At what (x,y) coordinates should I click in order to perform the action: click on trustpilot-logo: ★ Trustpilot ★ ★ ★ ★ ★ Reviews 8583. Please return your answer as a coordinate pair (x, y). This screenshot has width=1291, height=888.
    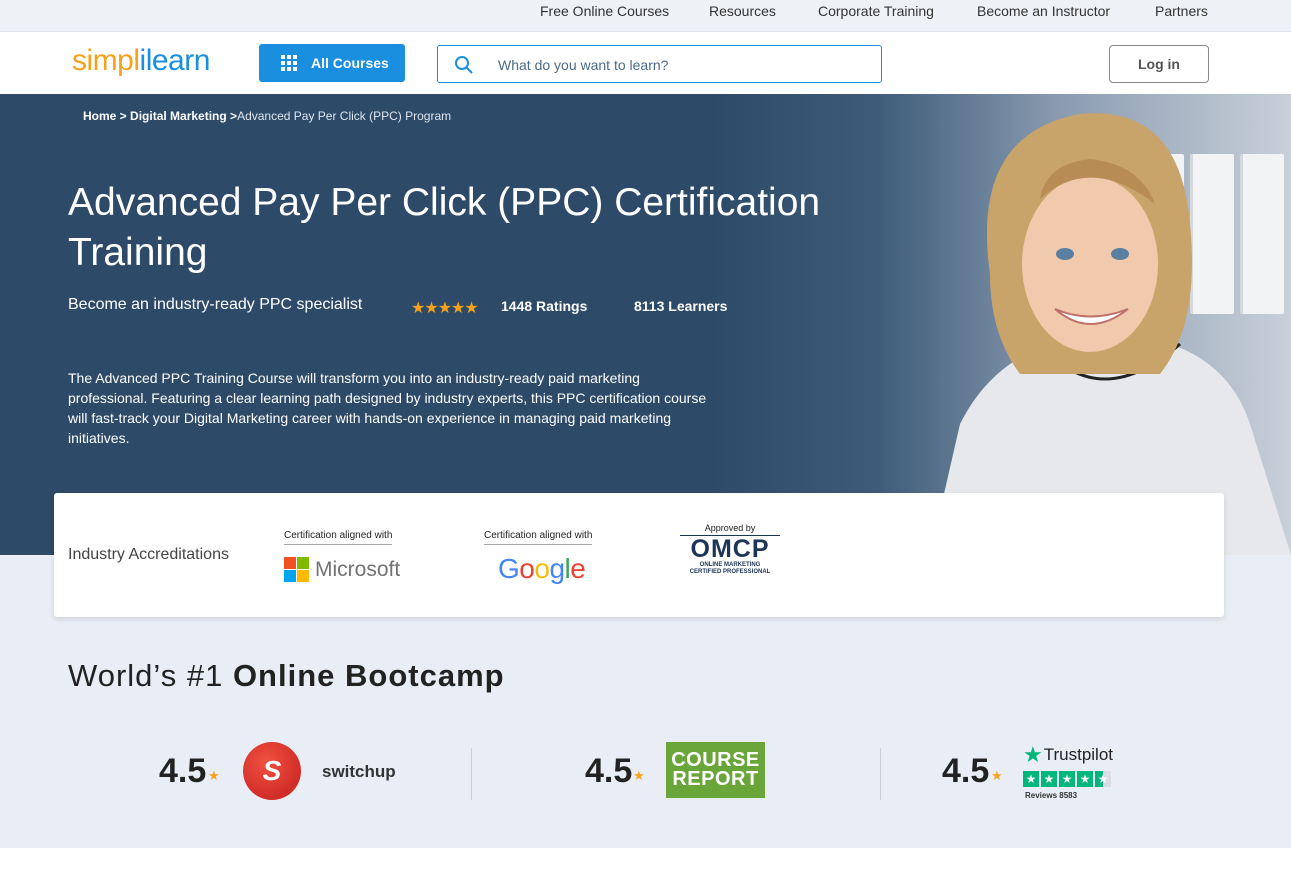
    Looking at the image, I should click on (1073, 771).